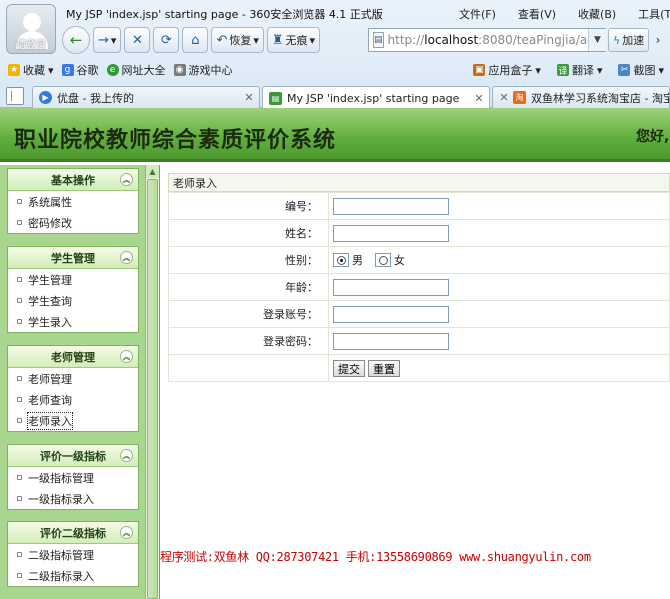 The height and width of the screenshot is (599, 670). I want to click on sidebar-item-teacher-manage: 老师管理, so click(73, 378).